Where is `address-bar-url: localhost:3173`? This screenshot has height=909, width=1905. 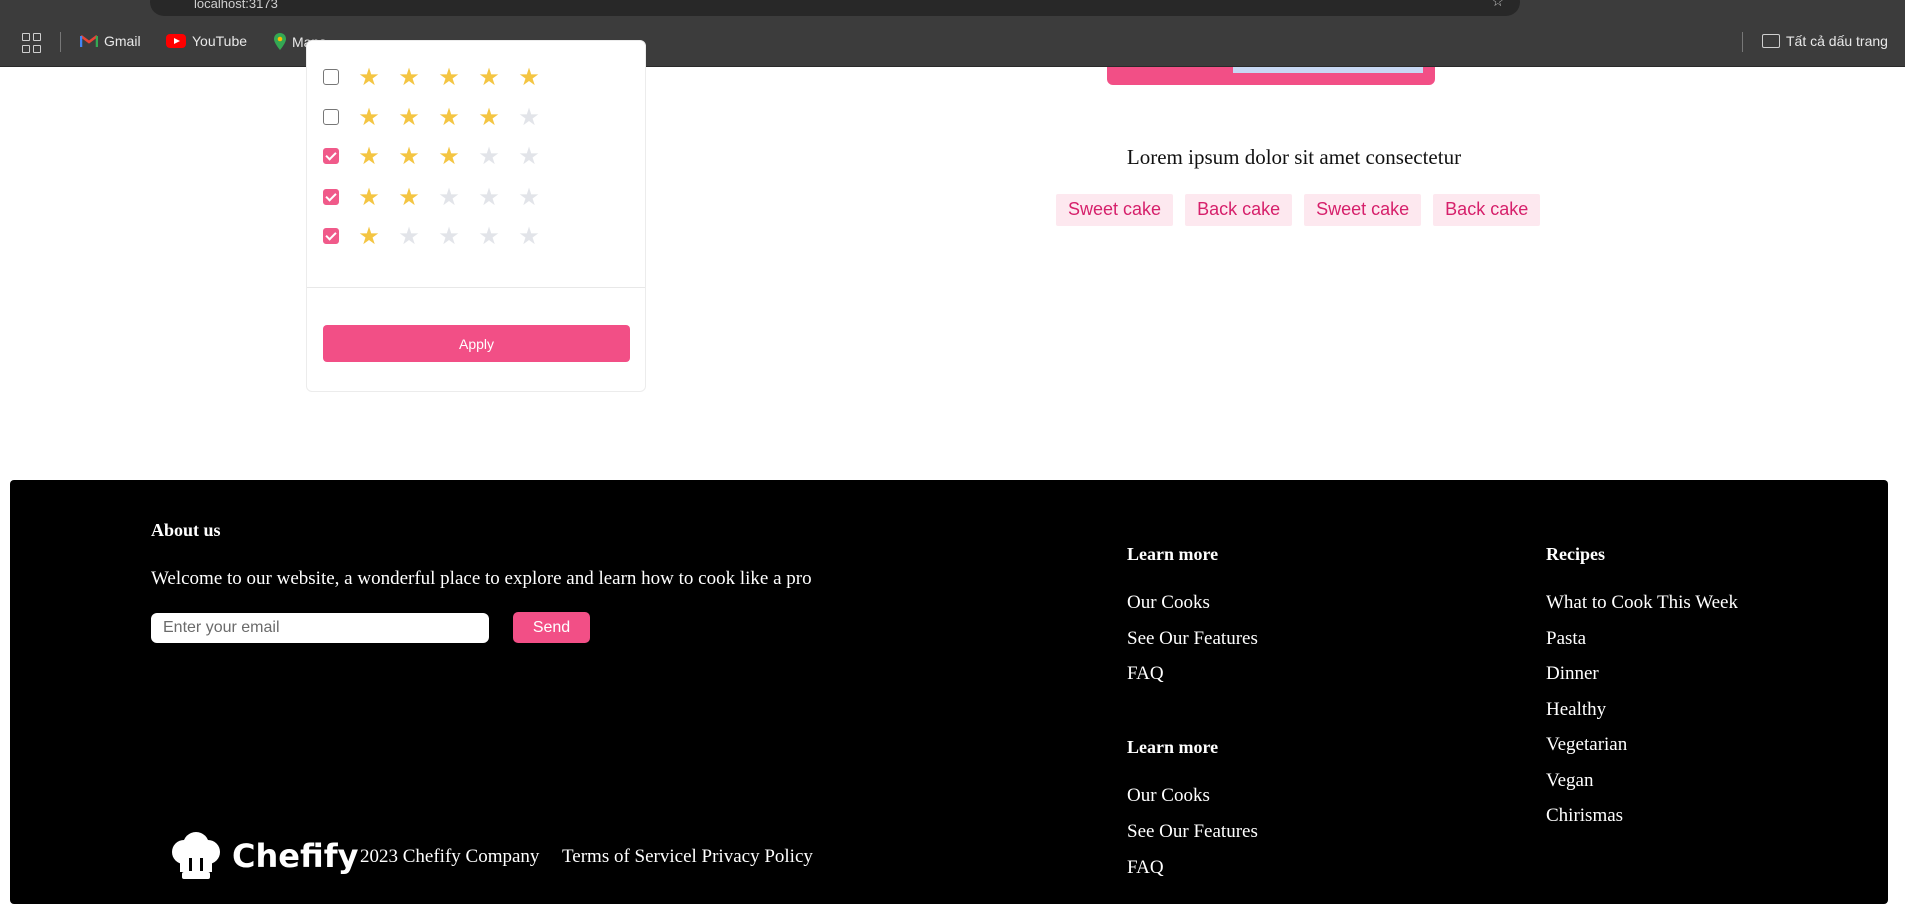 address-bar-url: localhost:3173 is located at coordinates (236, 5).